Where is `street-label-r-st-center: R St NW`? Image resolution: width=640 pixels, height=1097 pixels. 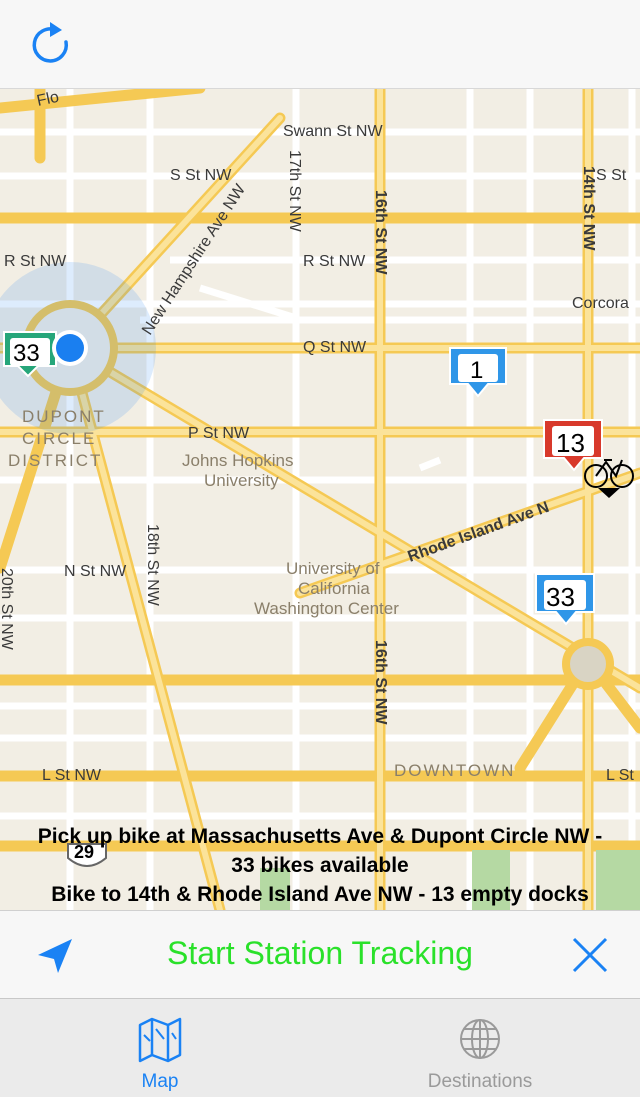 street-label-r-st-center: R St NW is located at coordinates (334, 261).